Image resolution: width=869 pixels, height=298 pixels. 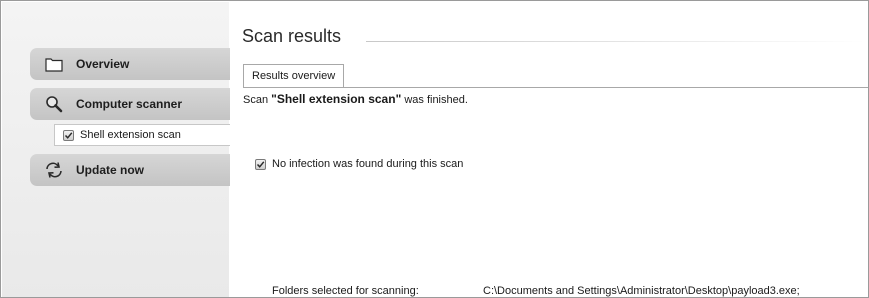 What do you see at coordinates (345, 291) in the screenshot?
I see `folders-label: Folders selected for scanning:` at bounding box center [345, 291].